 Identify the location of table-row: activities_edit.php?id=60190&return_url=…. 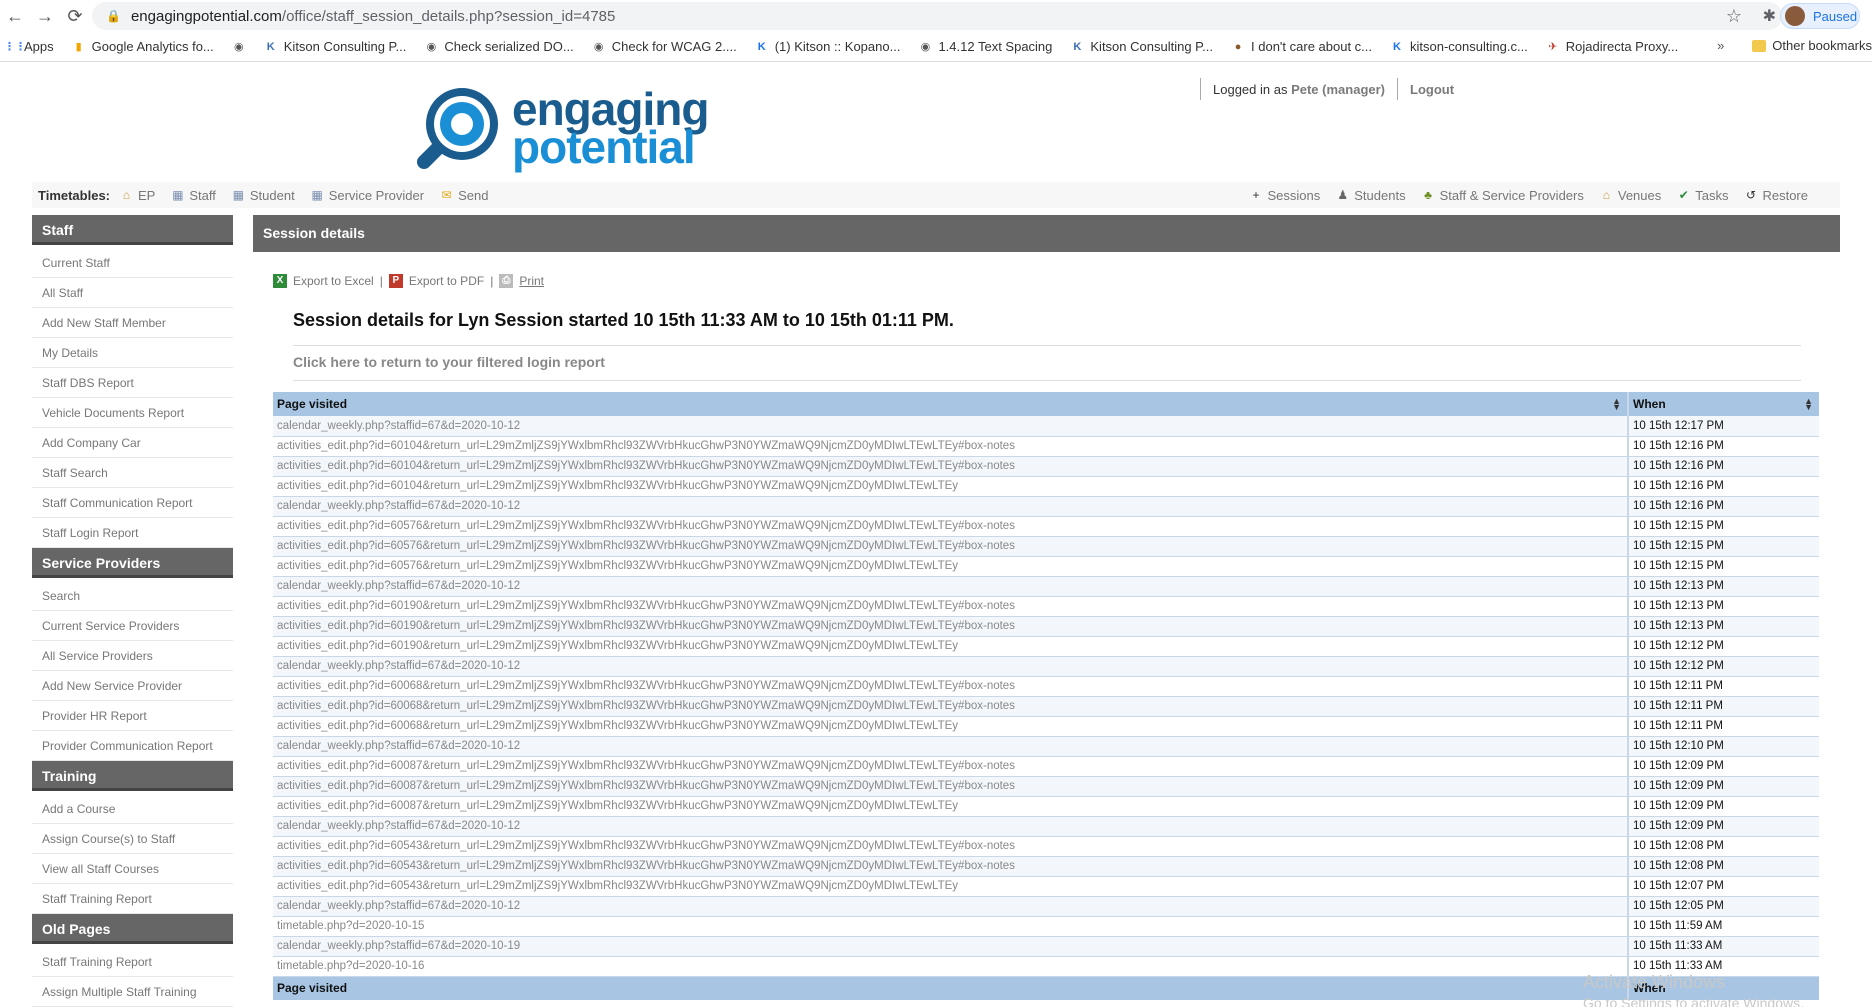
(1046, 606).